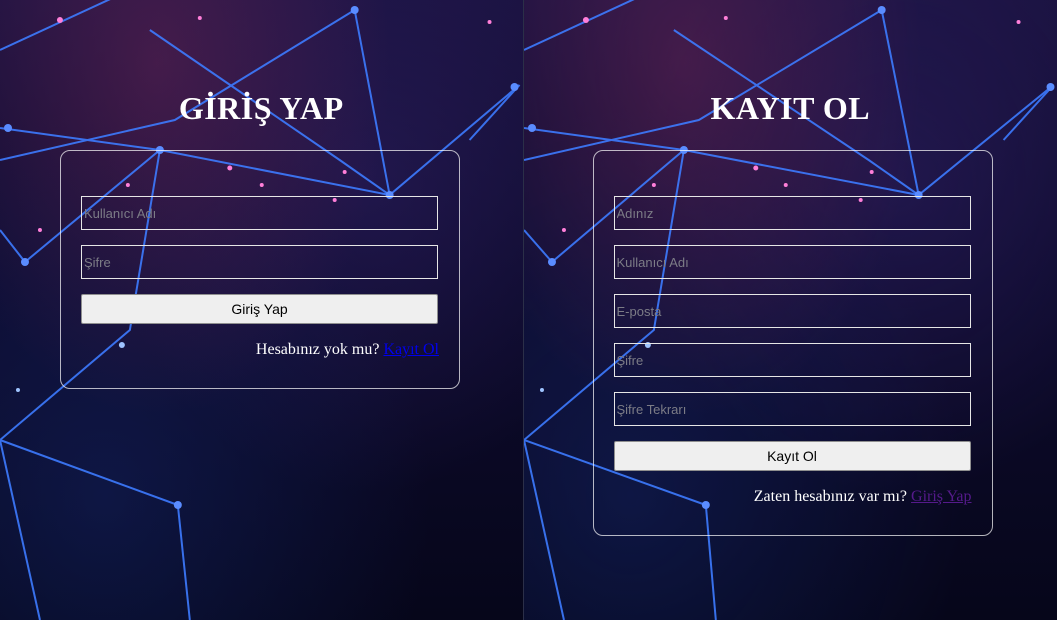  I want to click on login-submit-button: Giriş Yap, so click(259, 309).